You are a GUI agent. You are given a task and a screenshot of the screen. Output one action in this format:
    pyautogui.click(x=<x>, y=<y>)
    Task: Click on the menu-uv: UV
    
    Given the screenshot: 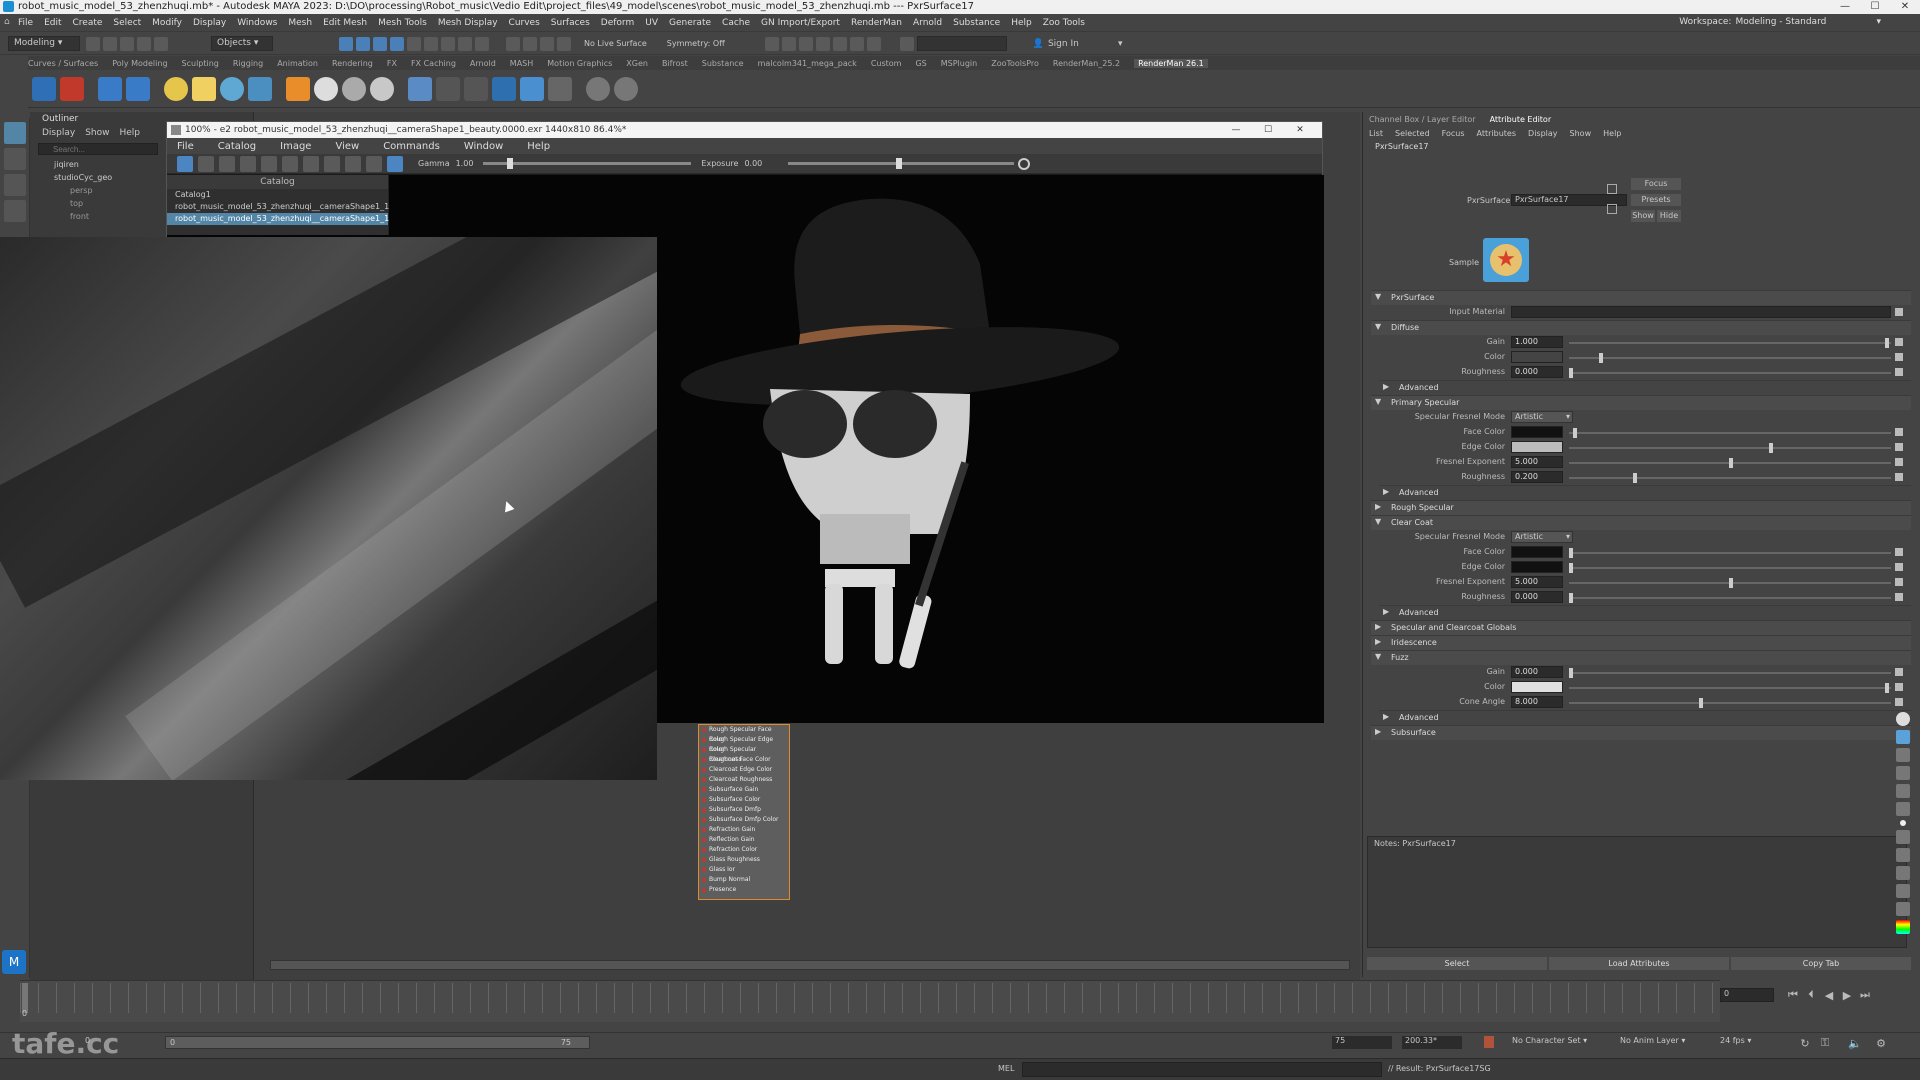 What is the action you would take?
    pyautogui.click(x=651, y=23)
    